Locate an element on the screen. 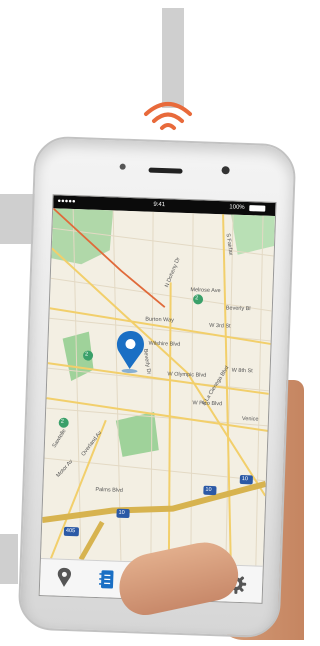 The width and height of the screenshot is (320, 646). battery-level: 100% is located at coordinates (237, 207).